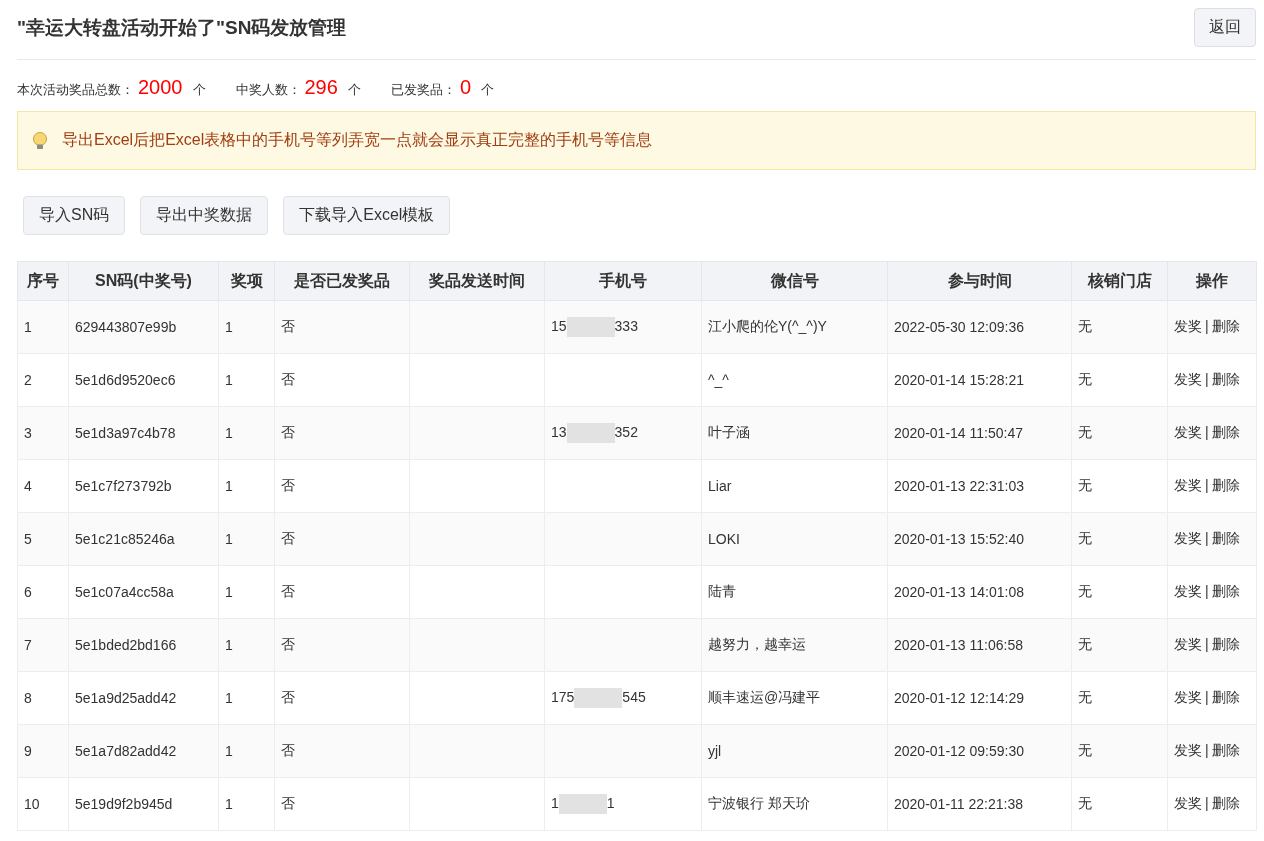 Image resolution: width=1264 pixels, height=841 pixels. What do you see at coordinates (43, 592) in the screenshot?
I see `table-cell: 6` at bounding box center [43, 592].